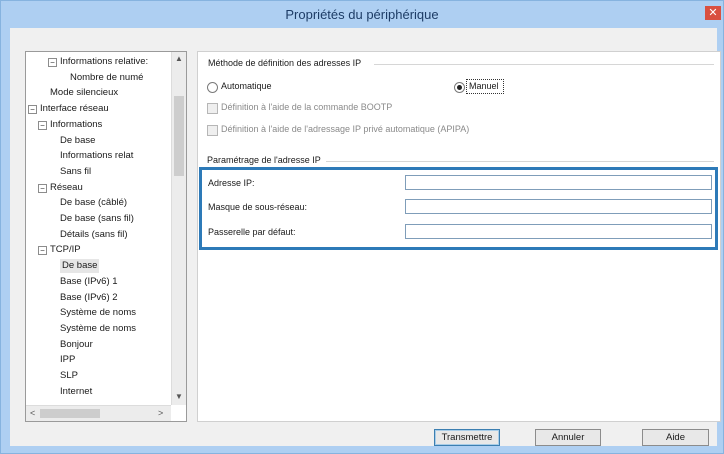  What do you see at coordinates (94, 235) in the screenshot?
I see `tree-item-label: Détails (sans fil)` at bounding box center [94, 235].